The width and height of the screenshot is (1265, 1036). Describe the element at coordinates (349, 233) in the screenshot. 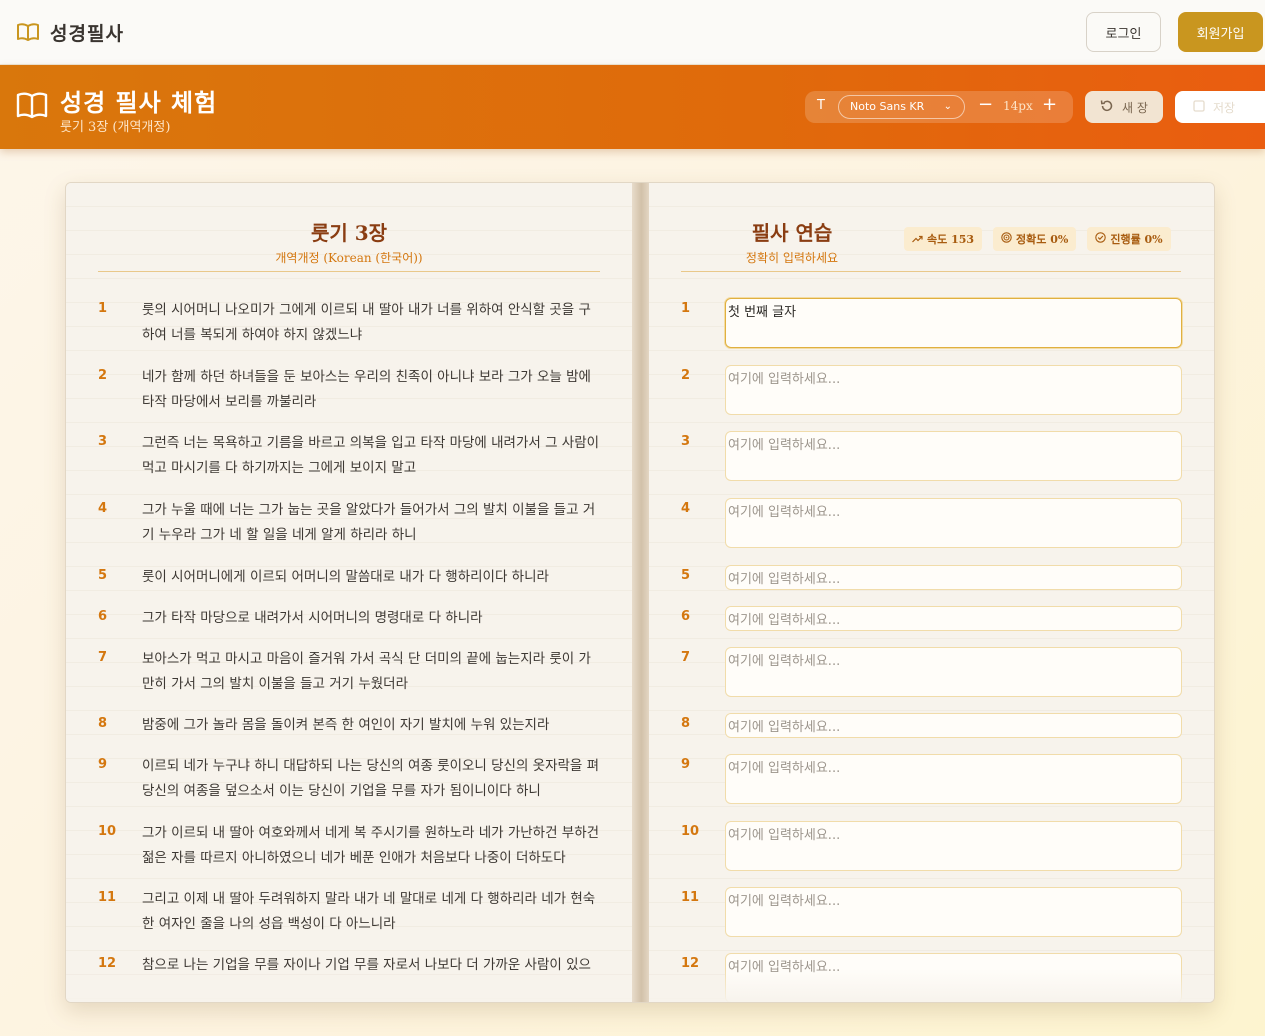

I see `scripture-title: 룻기 3장` at that location.